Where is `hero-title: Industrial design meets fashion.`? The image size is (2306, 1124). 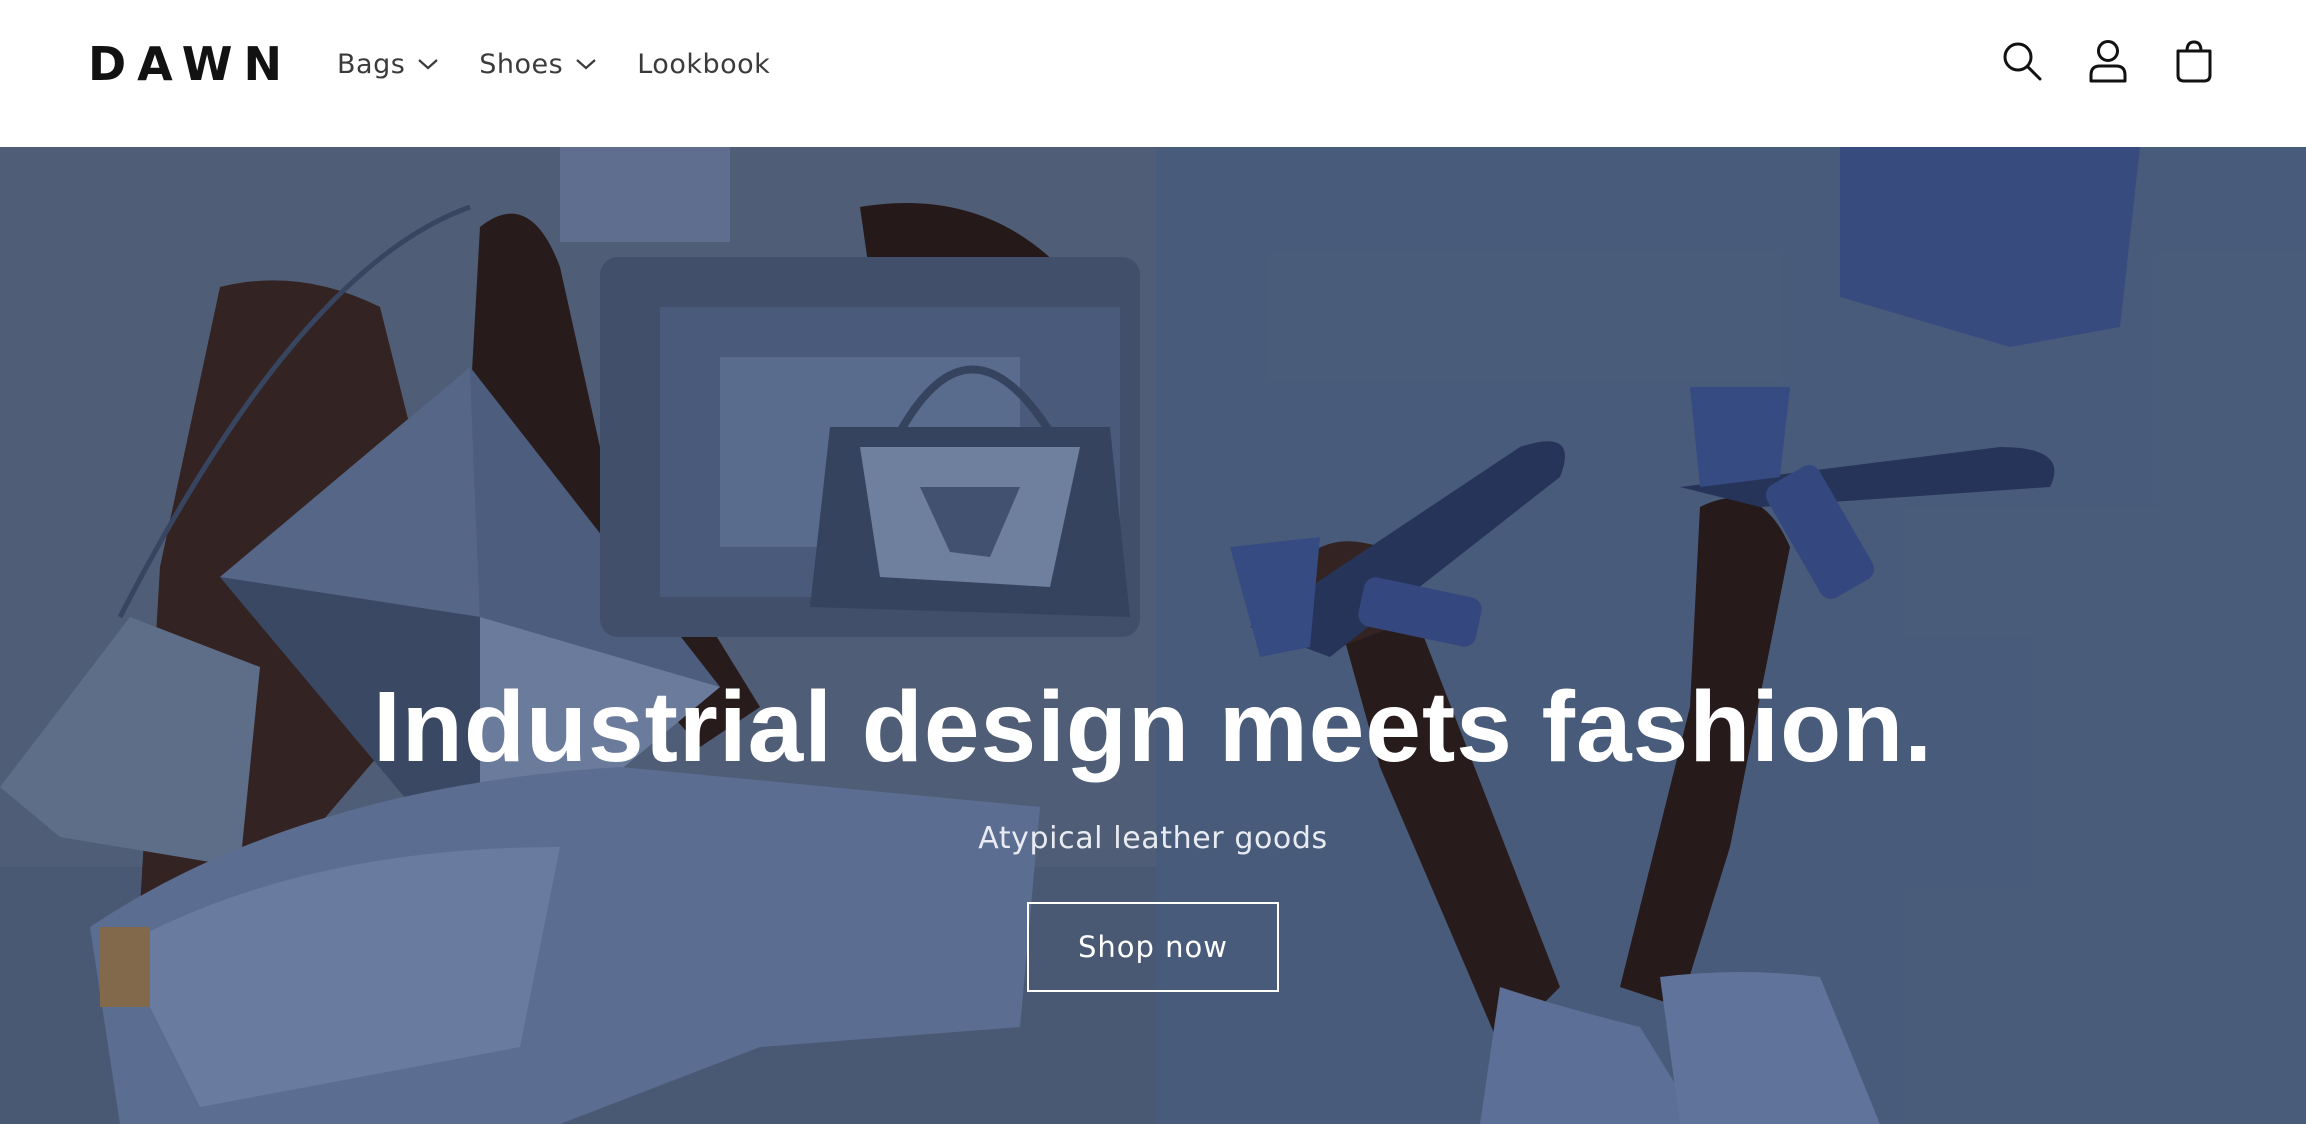 hero-title: Industrial design meets fashion. is located at coordinates (1153, 727).